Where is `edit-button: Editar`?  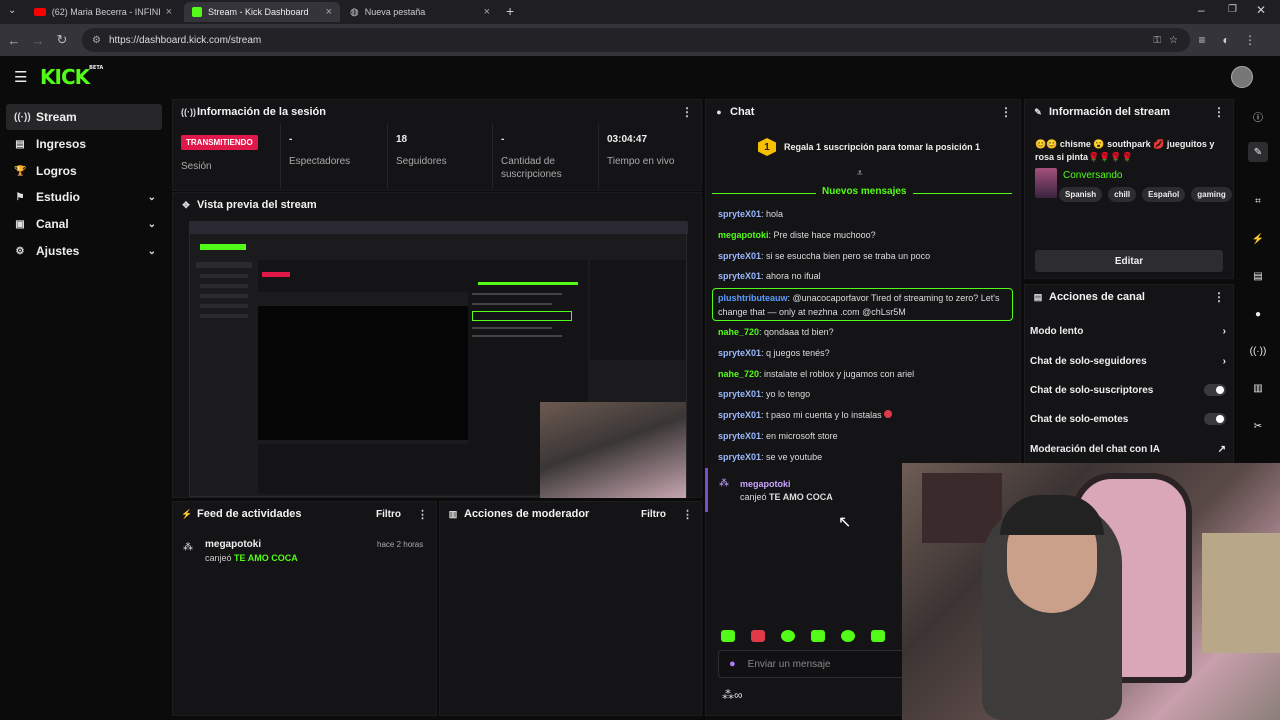
edit-button: Editar is located at coordinates (1129, 261).